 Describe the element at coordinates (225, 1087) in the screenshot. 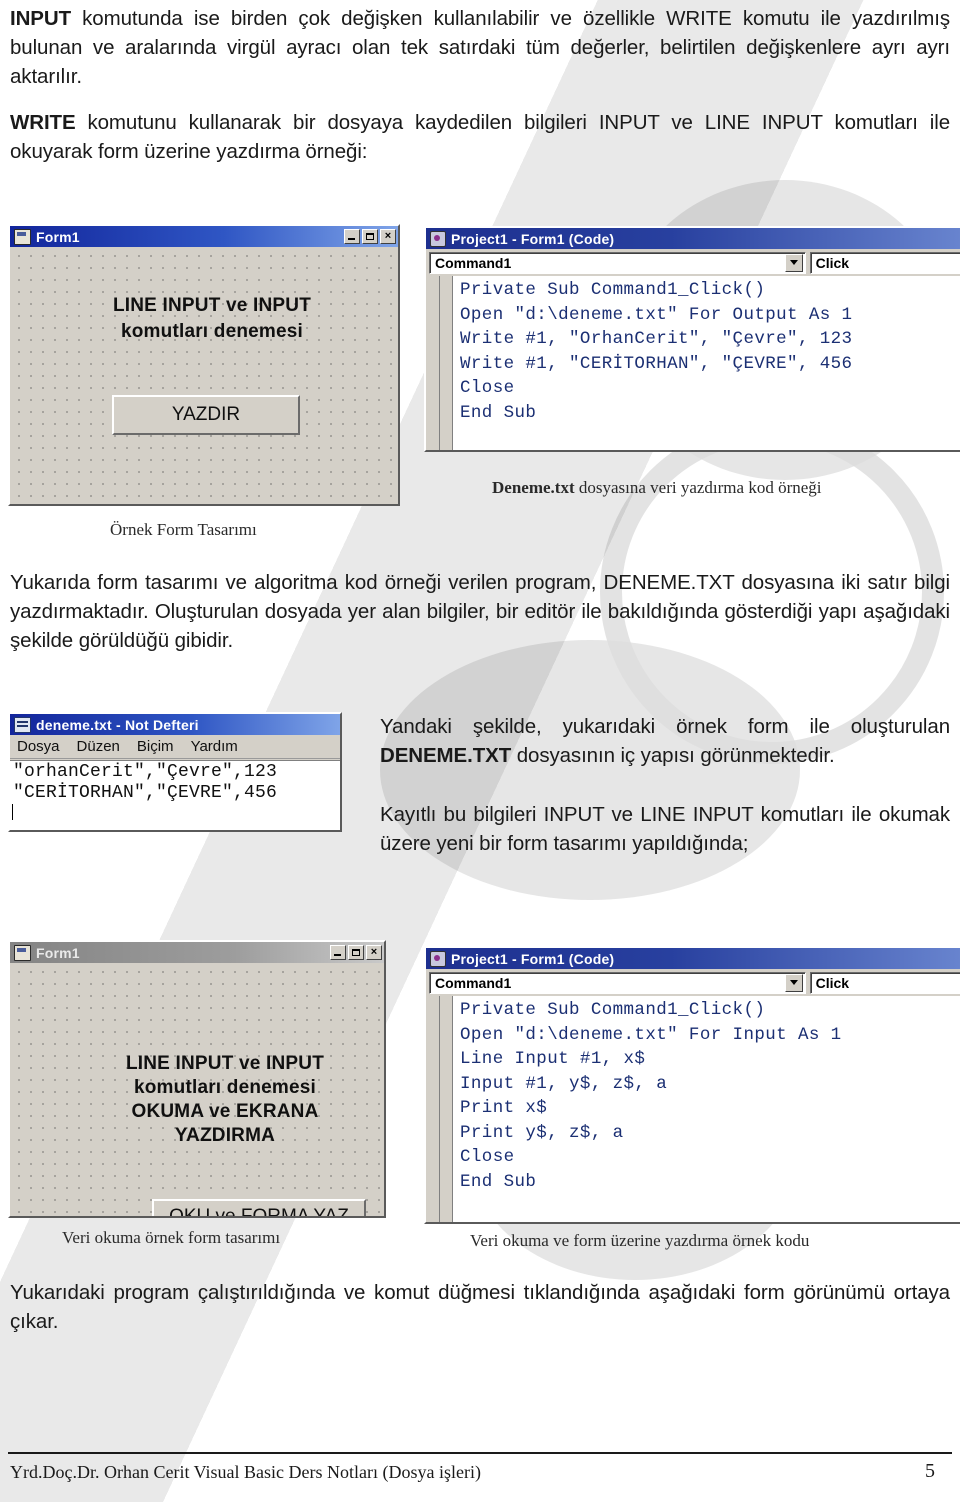

I see `form2-label-line-2: komutları denemesi` at that location.